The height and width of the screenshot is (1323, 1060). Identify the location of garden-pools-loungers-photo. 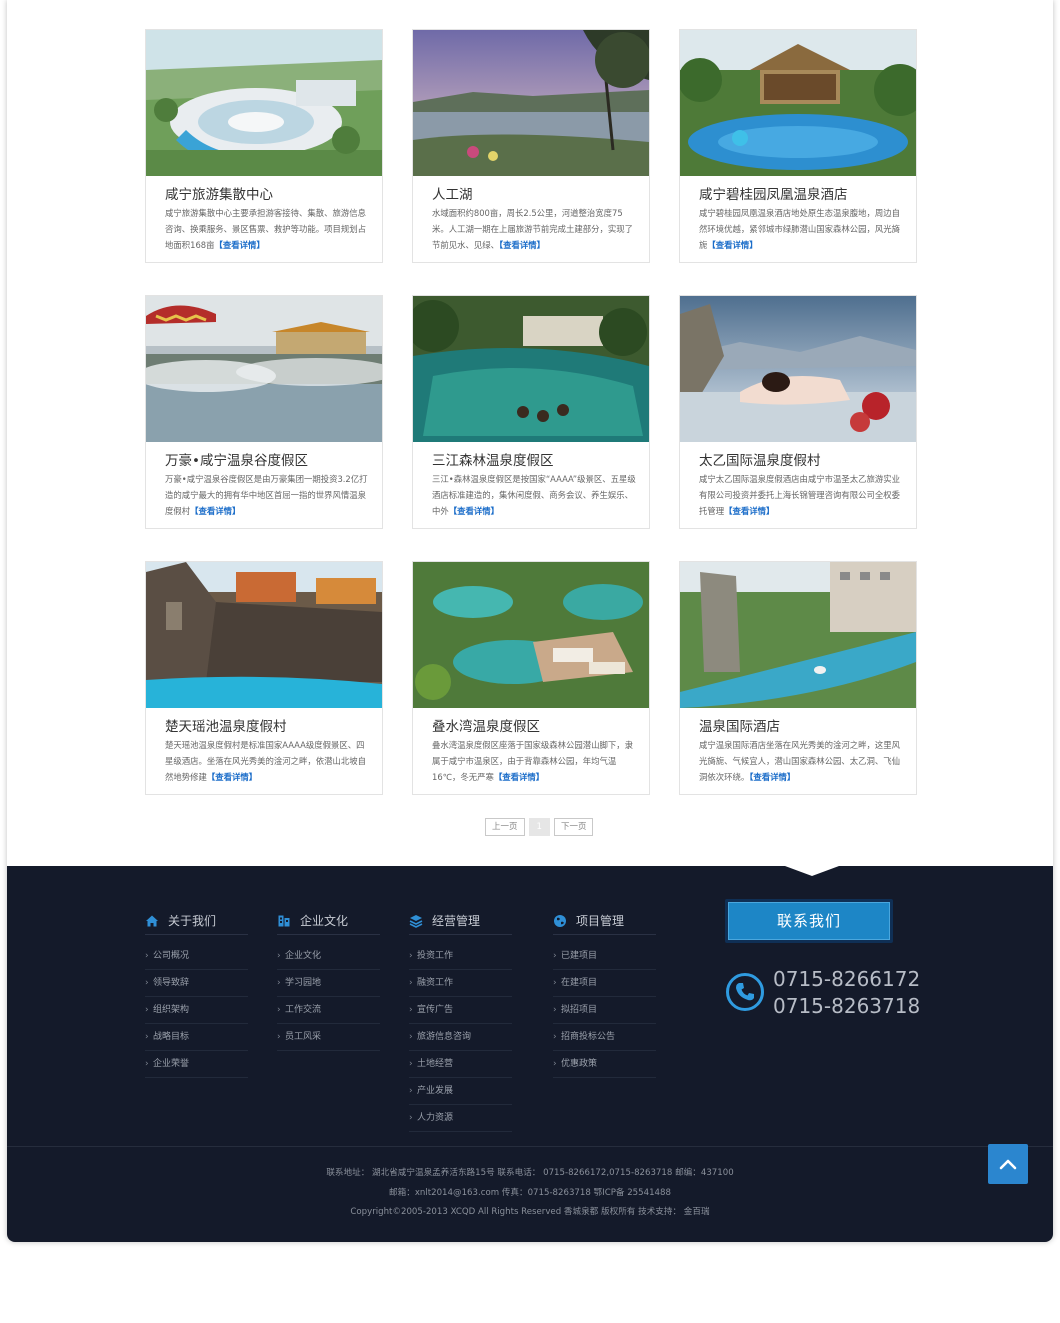
(531, 635).